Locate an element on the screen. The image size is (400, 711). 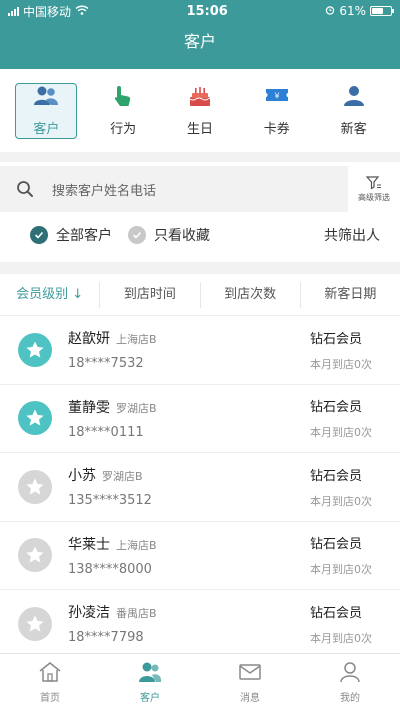
status-time: 15:06 is located at coordinates (207, 11).